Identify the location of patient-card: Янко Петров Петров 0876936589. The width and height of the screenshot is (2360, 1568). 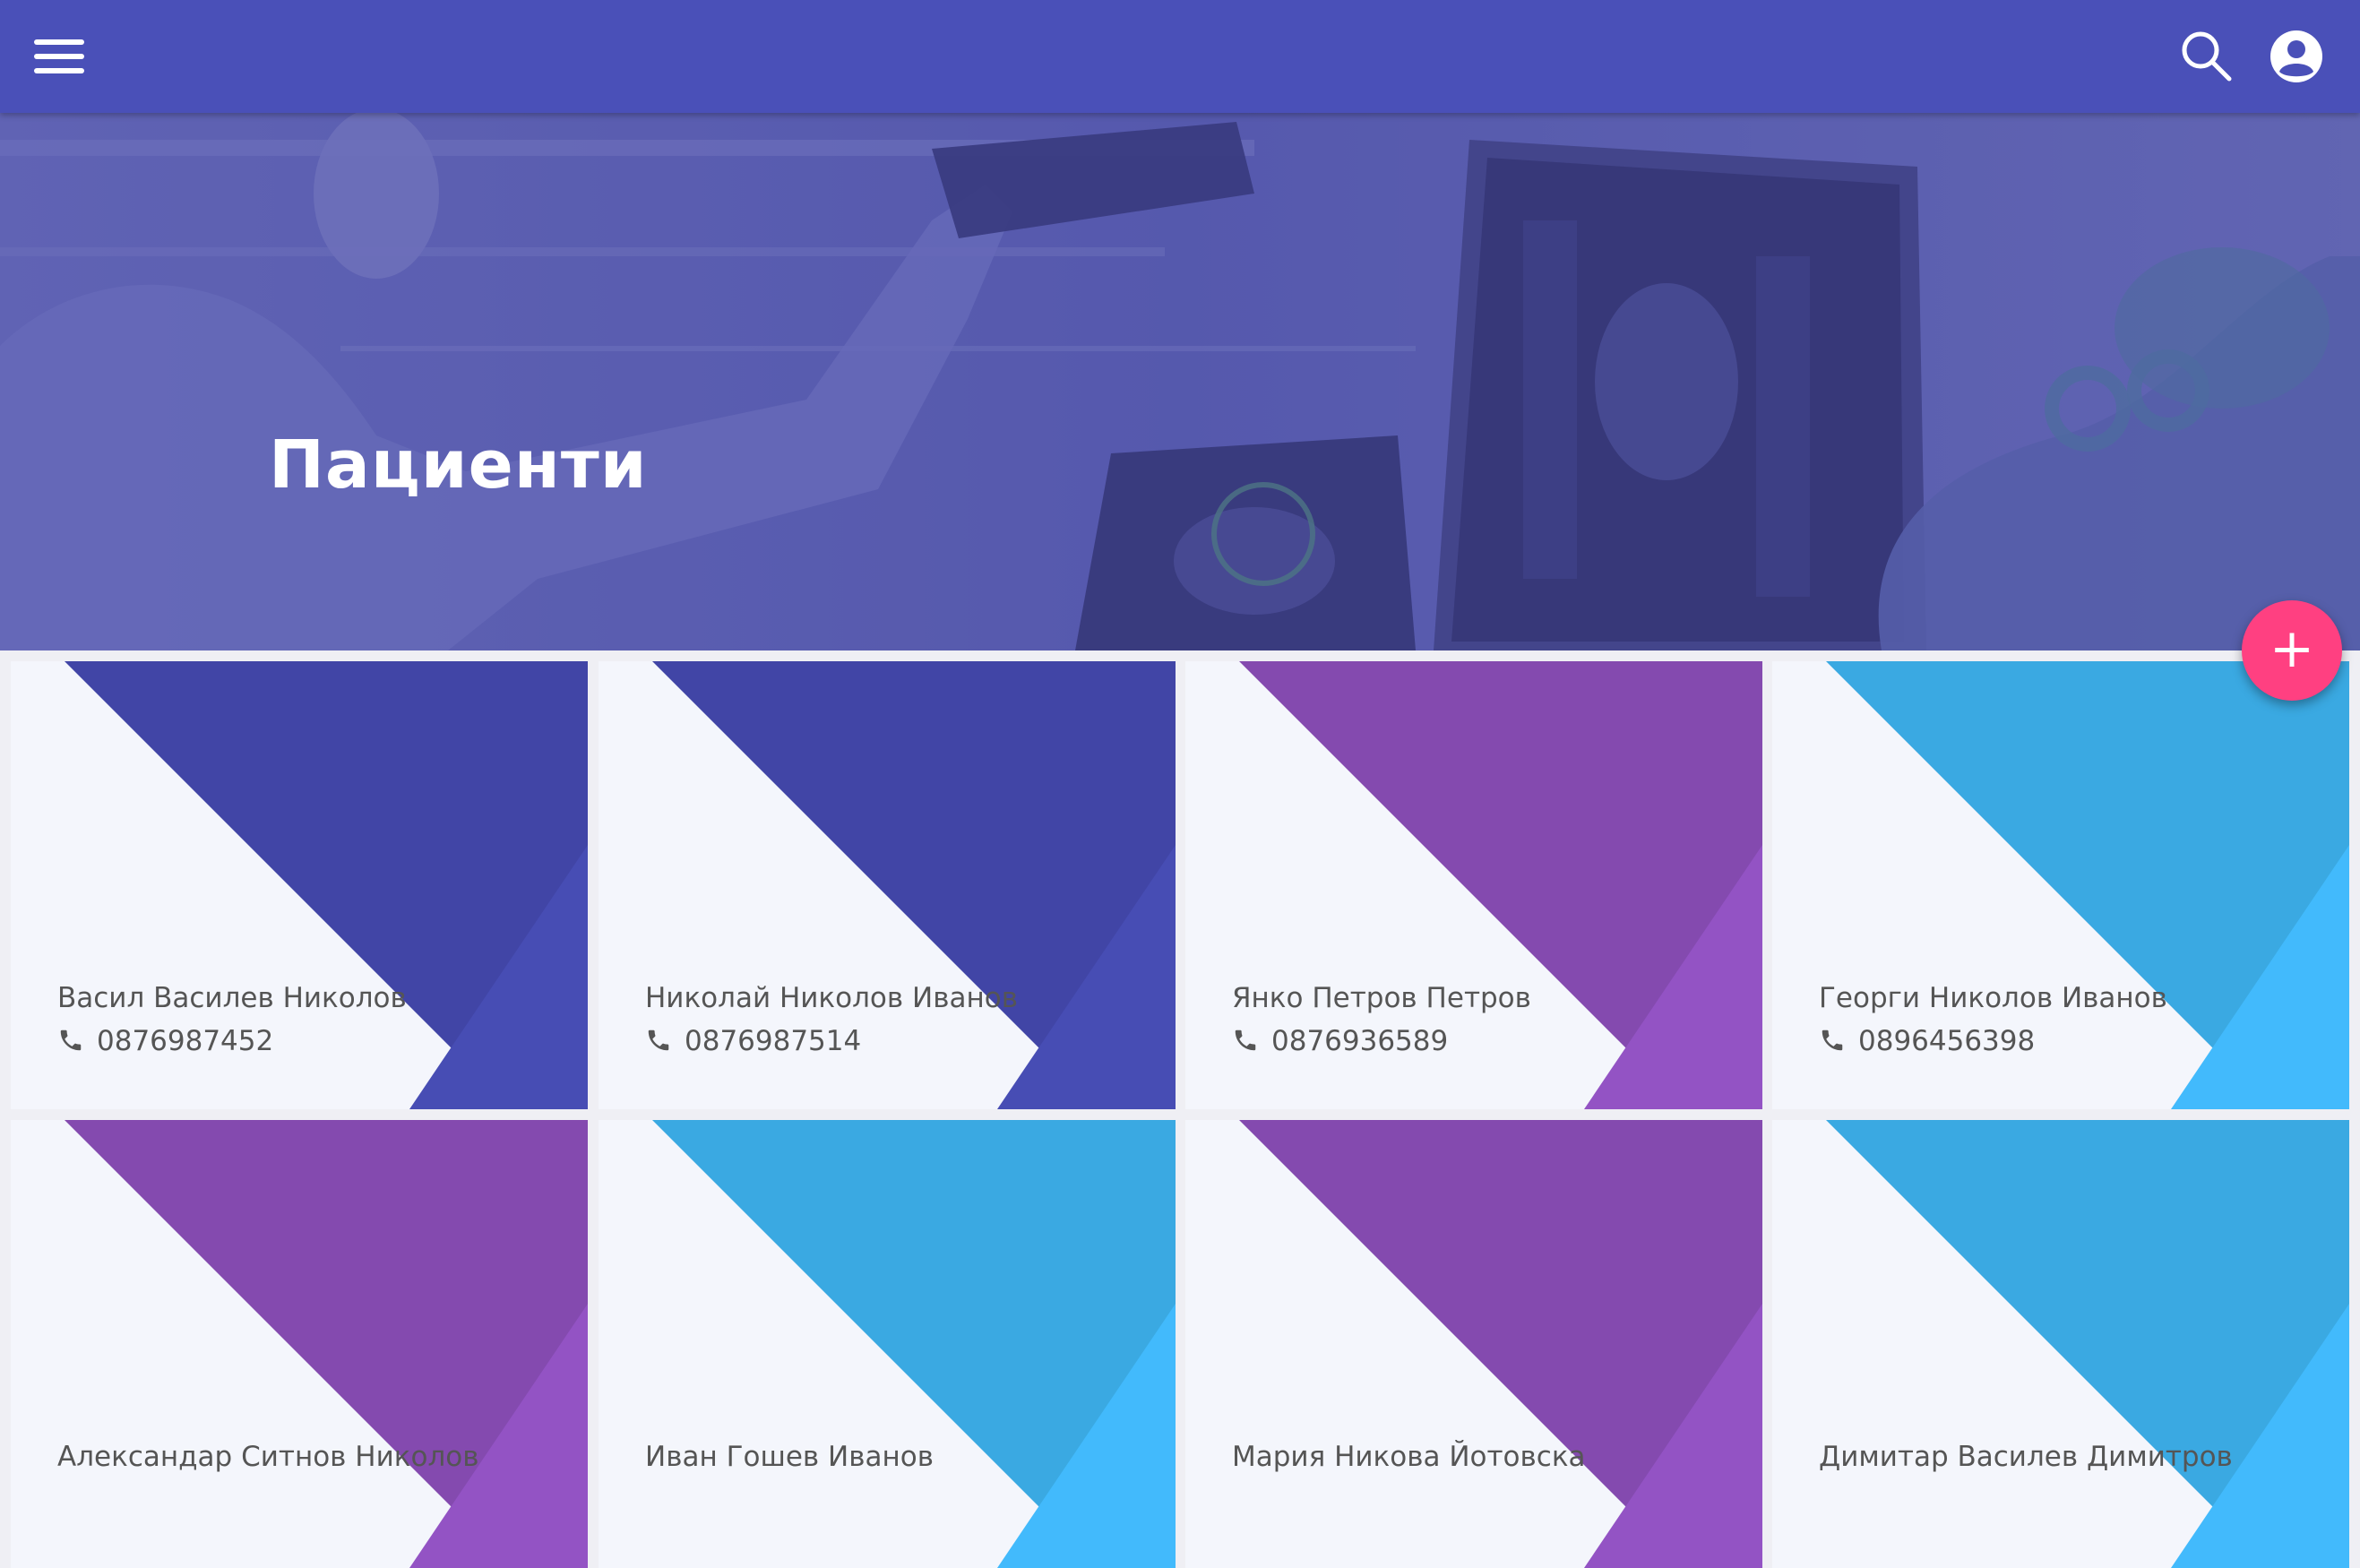
(1473, 885).